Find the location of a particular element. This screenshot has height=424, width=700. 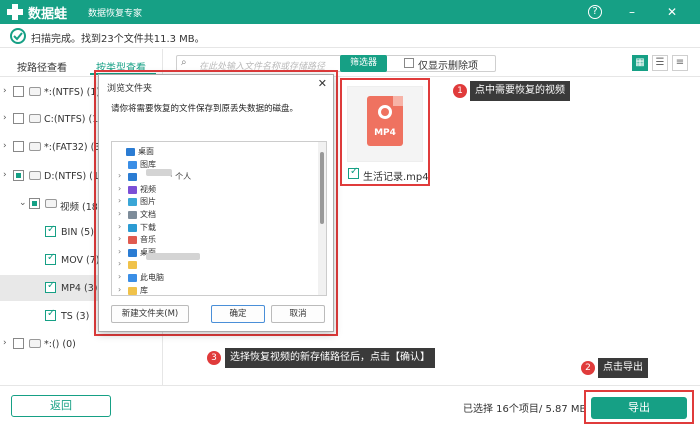

dialog-close-icon: ✕ is located at coordinates (322, 83).